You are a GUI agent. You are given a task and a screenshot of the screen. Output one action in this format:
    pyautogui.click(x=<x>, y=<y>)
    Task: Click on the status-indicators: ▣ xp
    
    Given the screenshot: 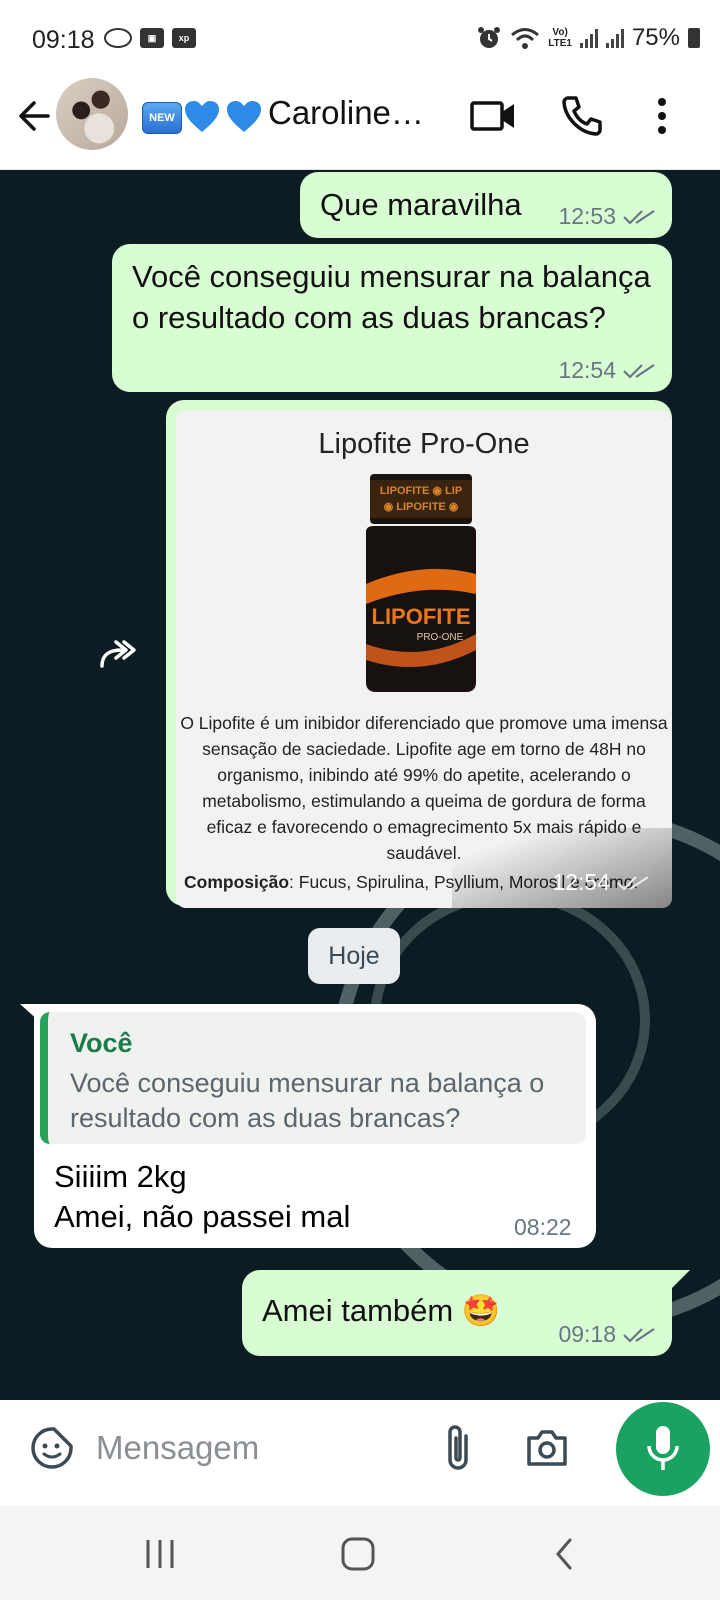 What is the action you would take?
    pyautogui.click(x=150, y=38)
    